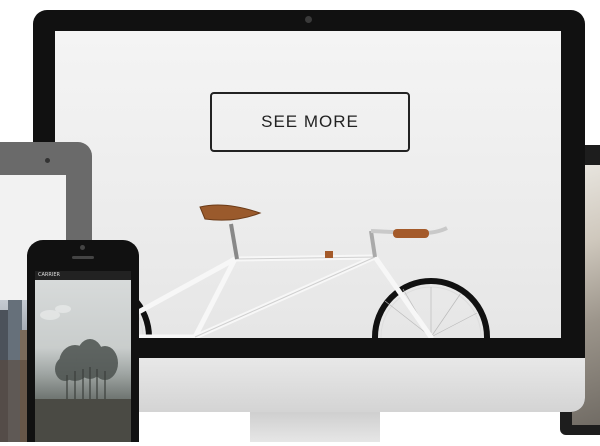 Image resolution: width=600 pixels, height=446 pixels. Describe the element at coordinates (83, 373) in the screenshot. I see `tree-illustration` at that location.